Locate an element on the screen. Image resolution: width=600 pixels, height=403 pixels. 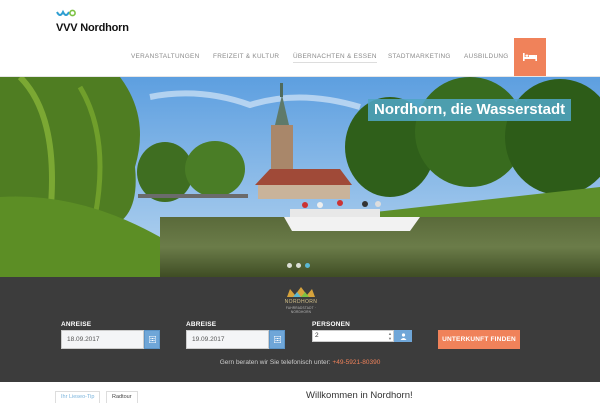
arrival-label: ANREISE is located at coordinates (76, 324).